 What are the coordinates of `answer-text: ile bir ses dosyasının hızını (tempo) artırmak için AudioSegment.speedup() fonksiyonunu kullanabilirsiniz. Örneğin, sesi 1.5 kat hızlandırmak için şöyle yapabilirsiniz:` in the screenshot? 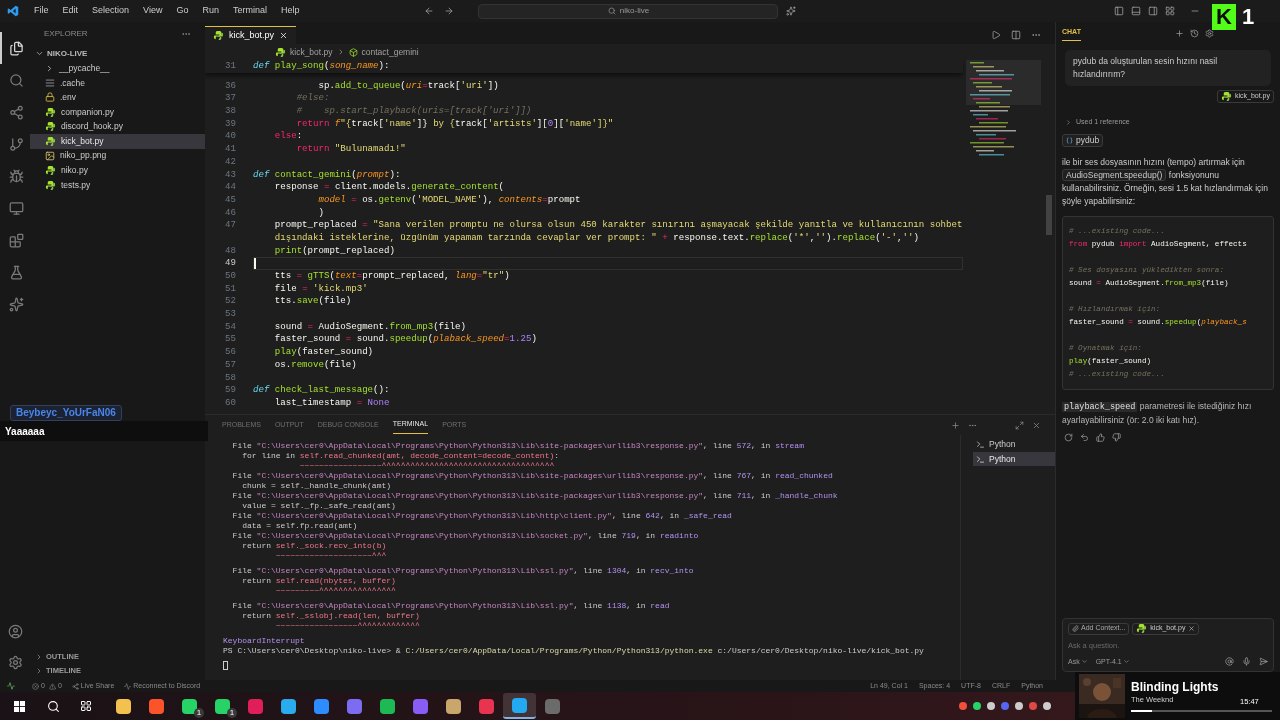 It's located at (1165, 181).